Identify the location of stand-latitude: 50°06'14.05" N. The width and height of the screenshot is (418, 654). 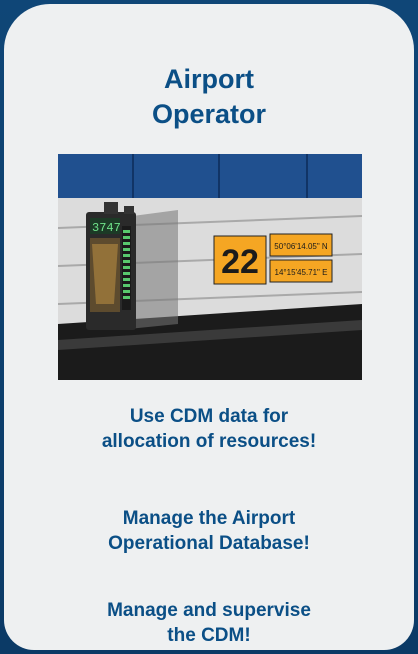
(301, 246).